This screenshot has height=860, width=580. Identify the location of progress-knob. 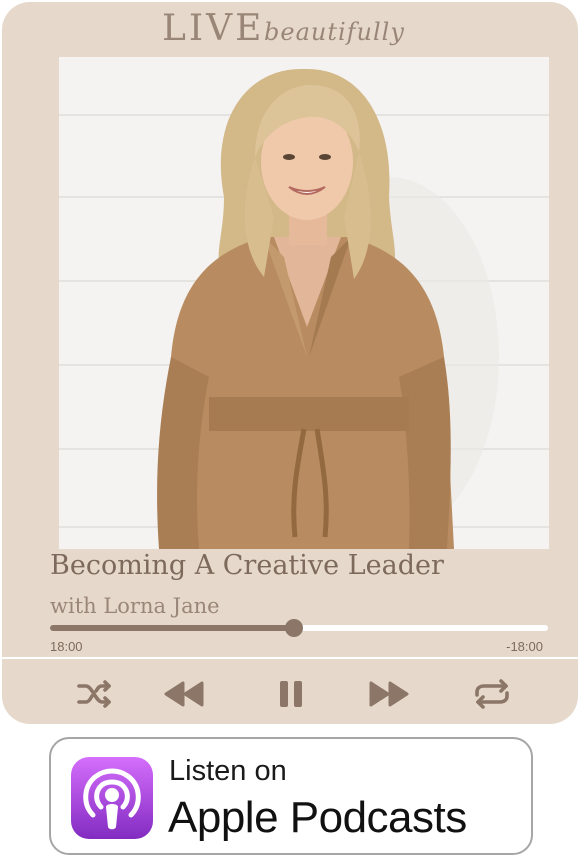
(294, 628).